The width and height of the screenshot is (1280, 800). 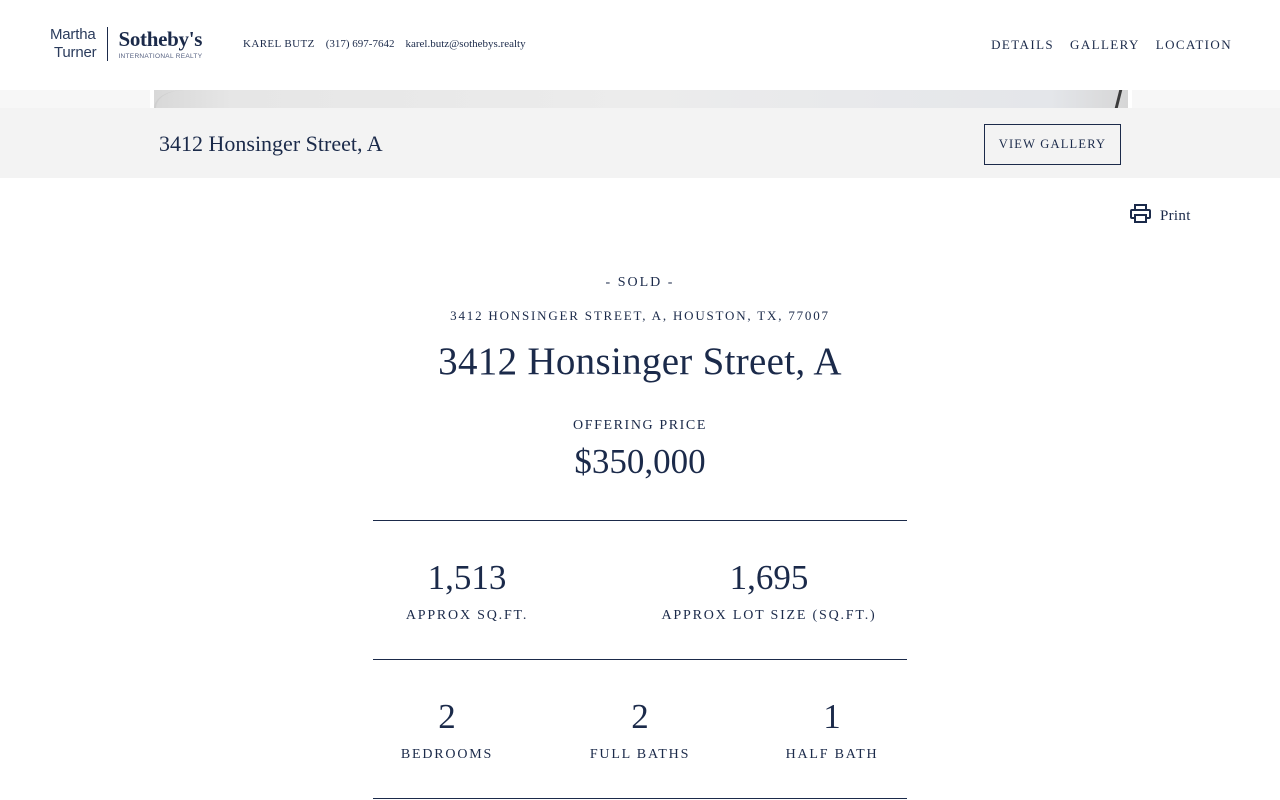 I want to click on stat-lot-size: 1,695 APPROX LOT SIZE (SQ.FT.), so click(x=769, y=591).